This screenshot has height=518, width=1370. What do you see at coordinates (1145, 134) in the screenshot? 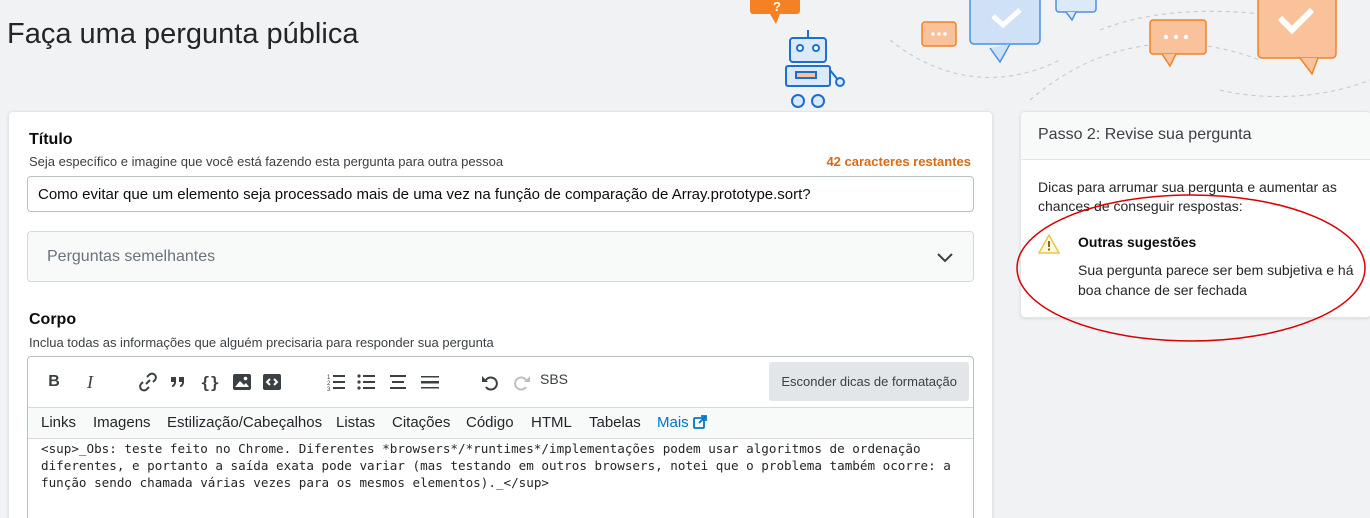
I see `review-panel-title: Passo 2: Revise sua pergunta` at bounding box center [1145, 134].